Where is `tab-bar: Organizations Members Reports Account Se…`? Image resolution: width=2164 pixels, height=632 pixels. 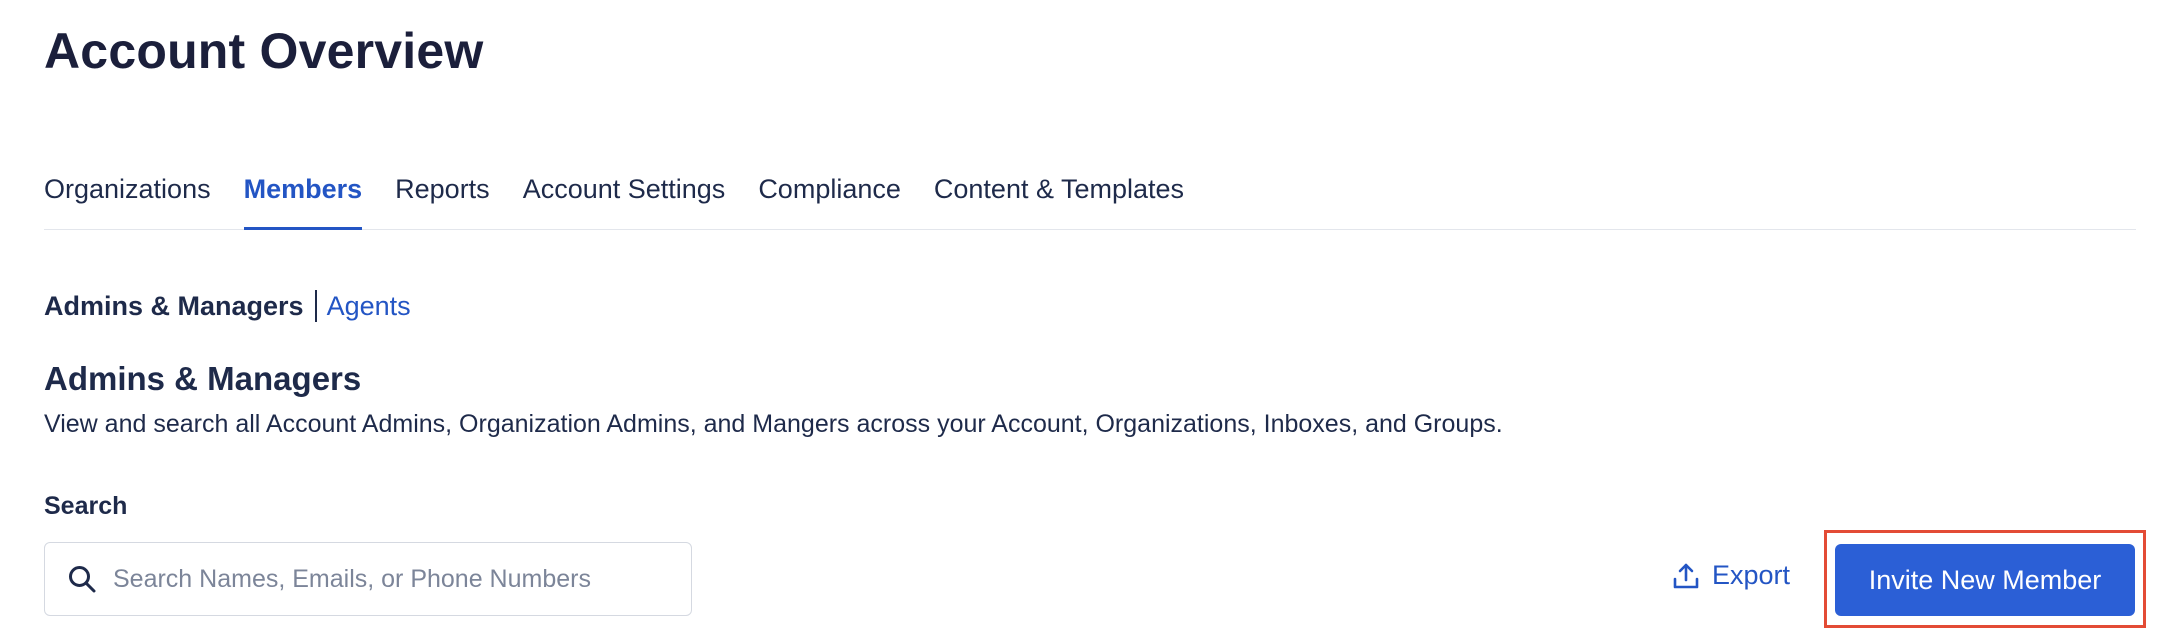
tab-bar: Organizations Members Reports Account Se… is located at coordinates (1090, 195).